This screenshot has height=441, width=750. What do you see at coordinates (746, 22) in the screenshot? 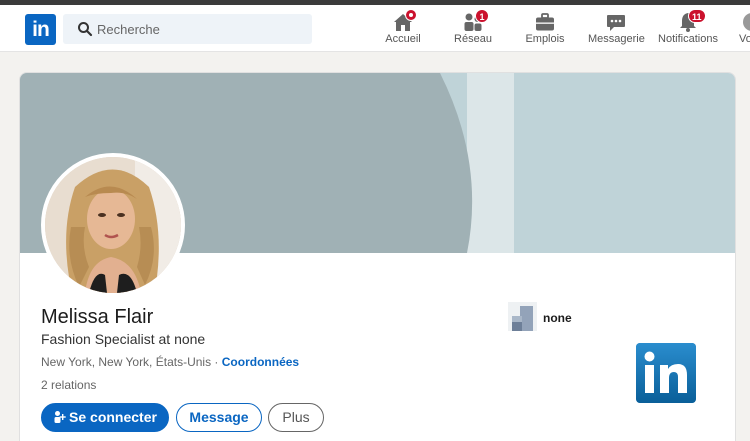
I see `me-avatar-icon` at bounding box center [746, 22].